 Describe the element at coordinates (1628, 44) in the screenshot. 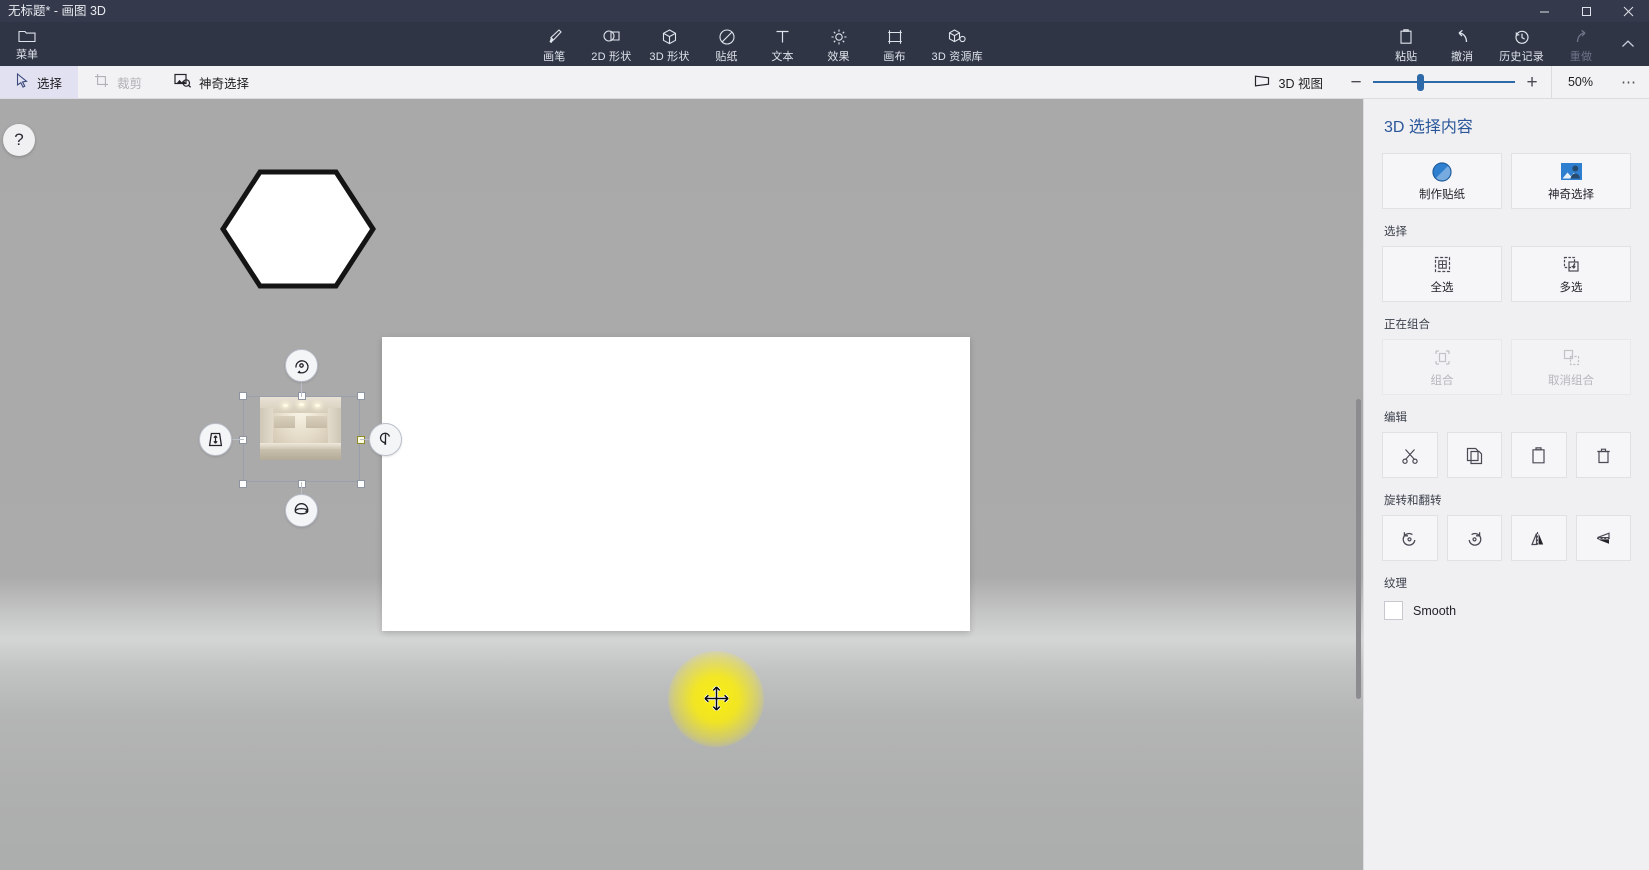

I see `collapse-ribbon-button` at that location.